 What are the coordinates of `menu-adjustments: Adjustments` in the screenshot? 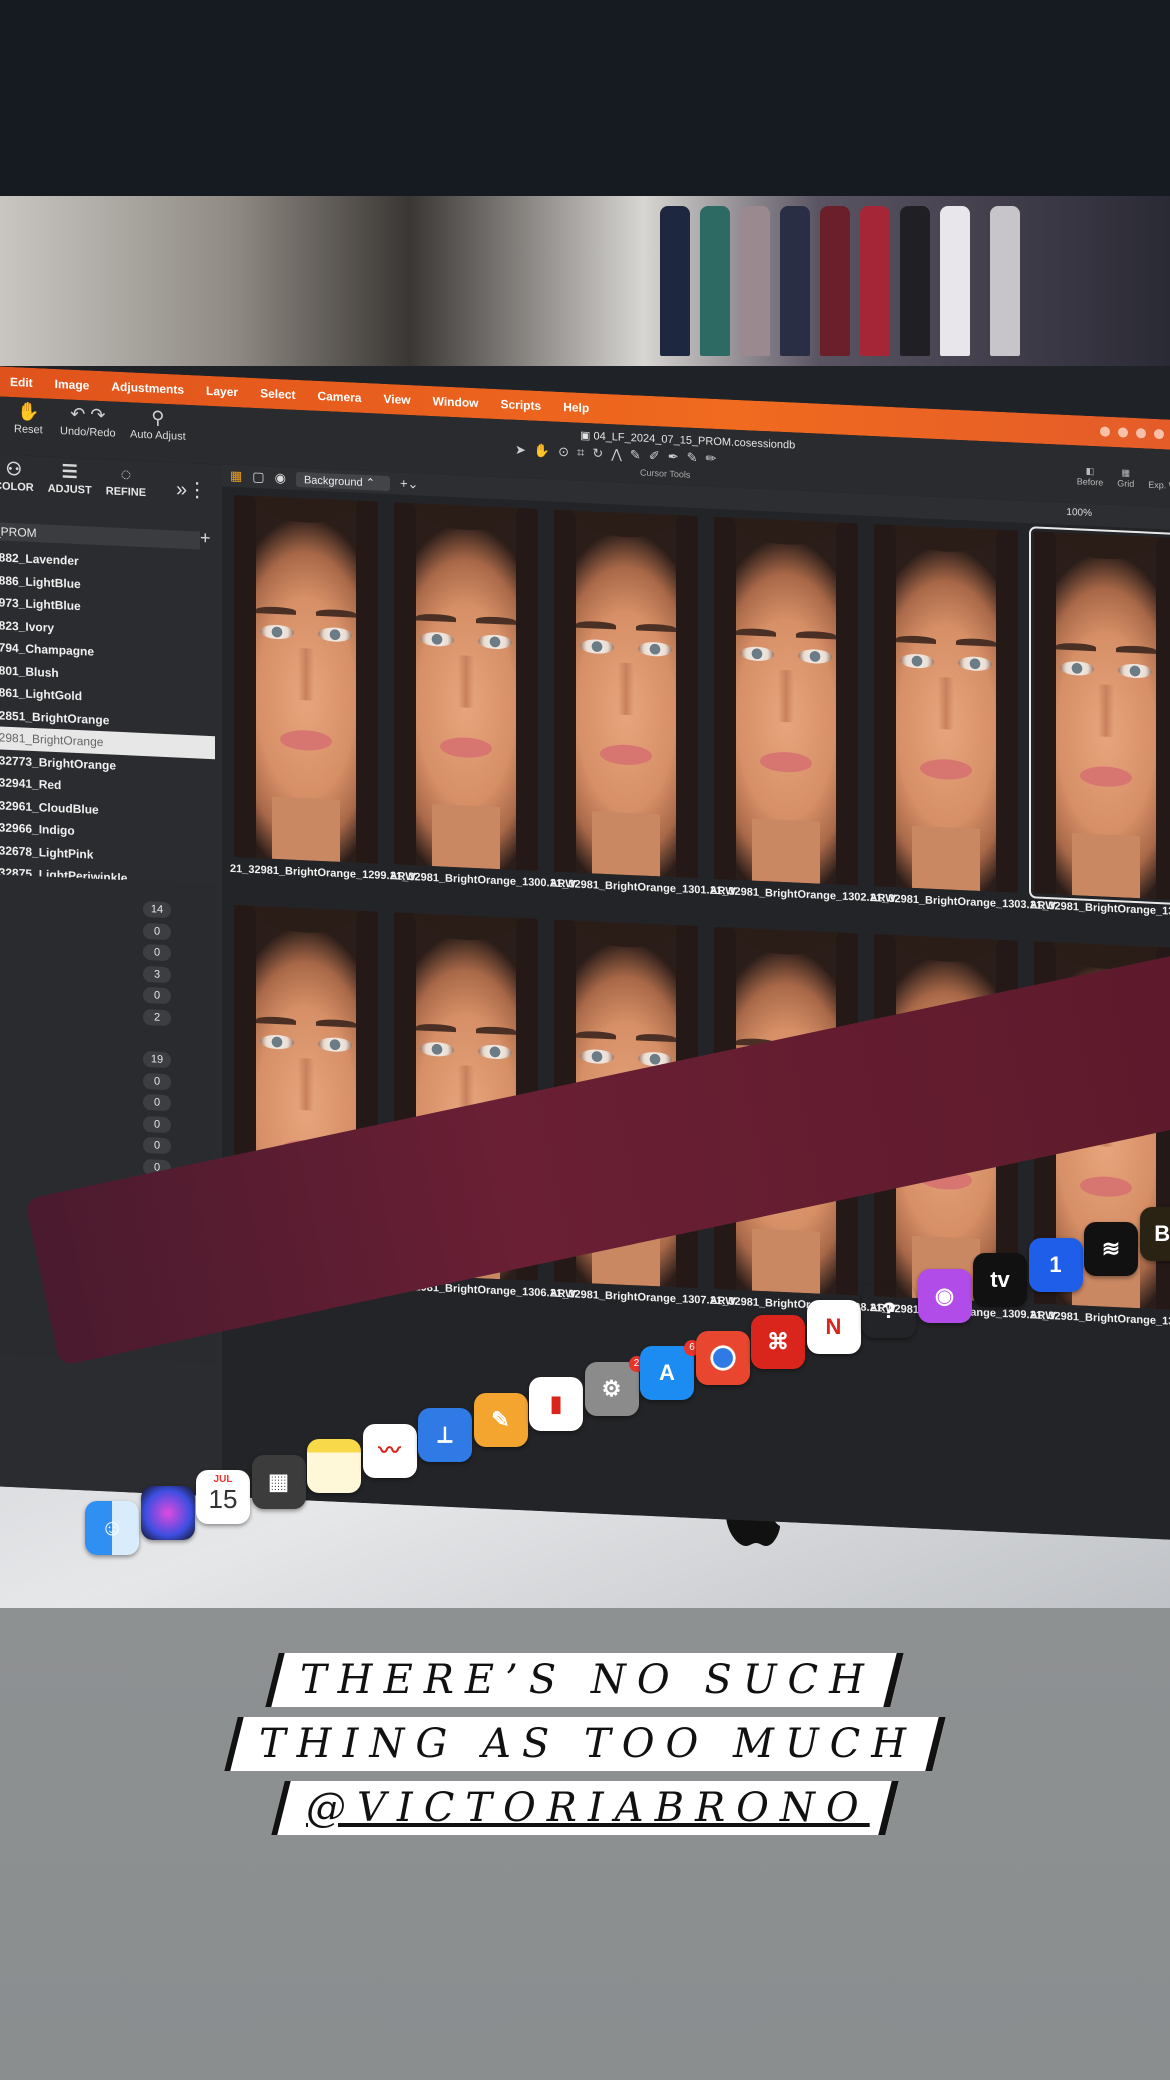 It's located at (147, 388).